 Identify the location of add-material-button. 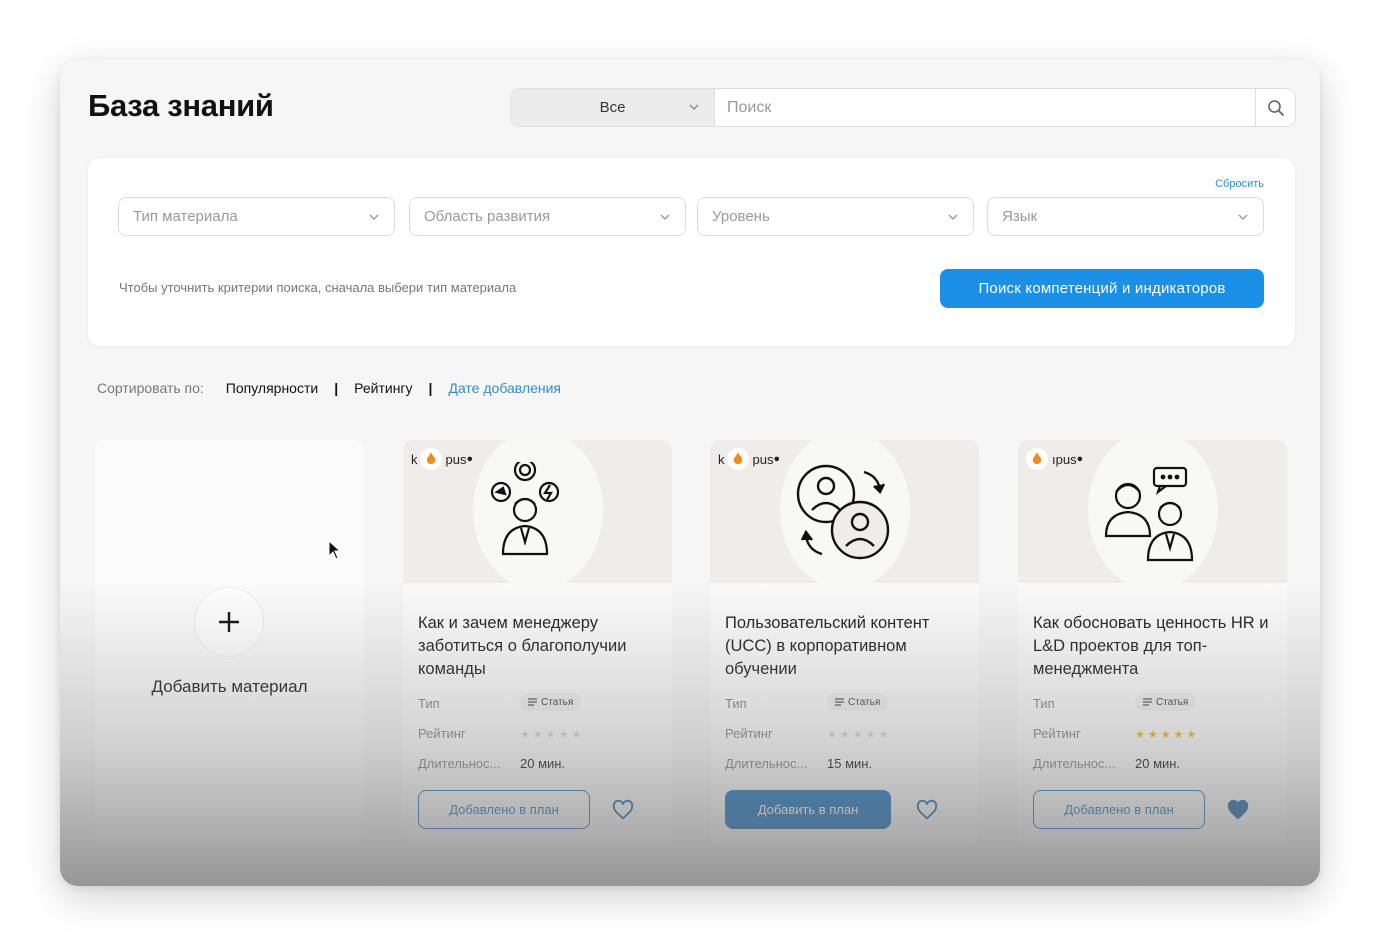
(229, 622).